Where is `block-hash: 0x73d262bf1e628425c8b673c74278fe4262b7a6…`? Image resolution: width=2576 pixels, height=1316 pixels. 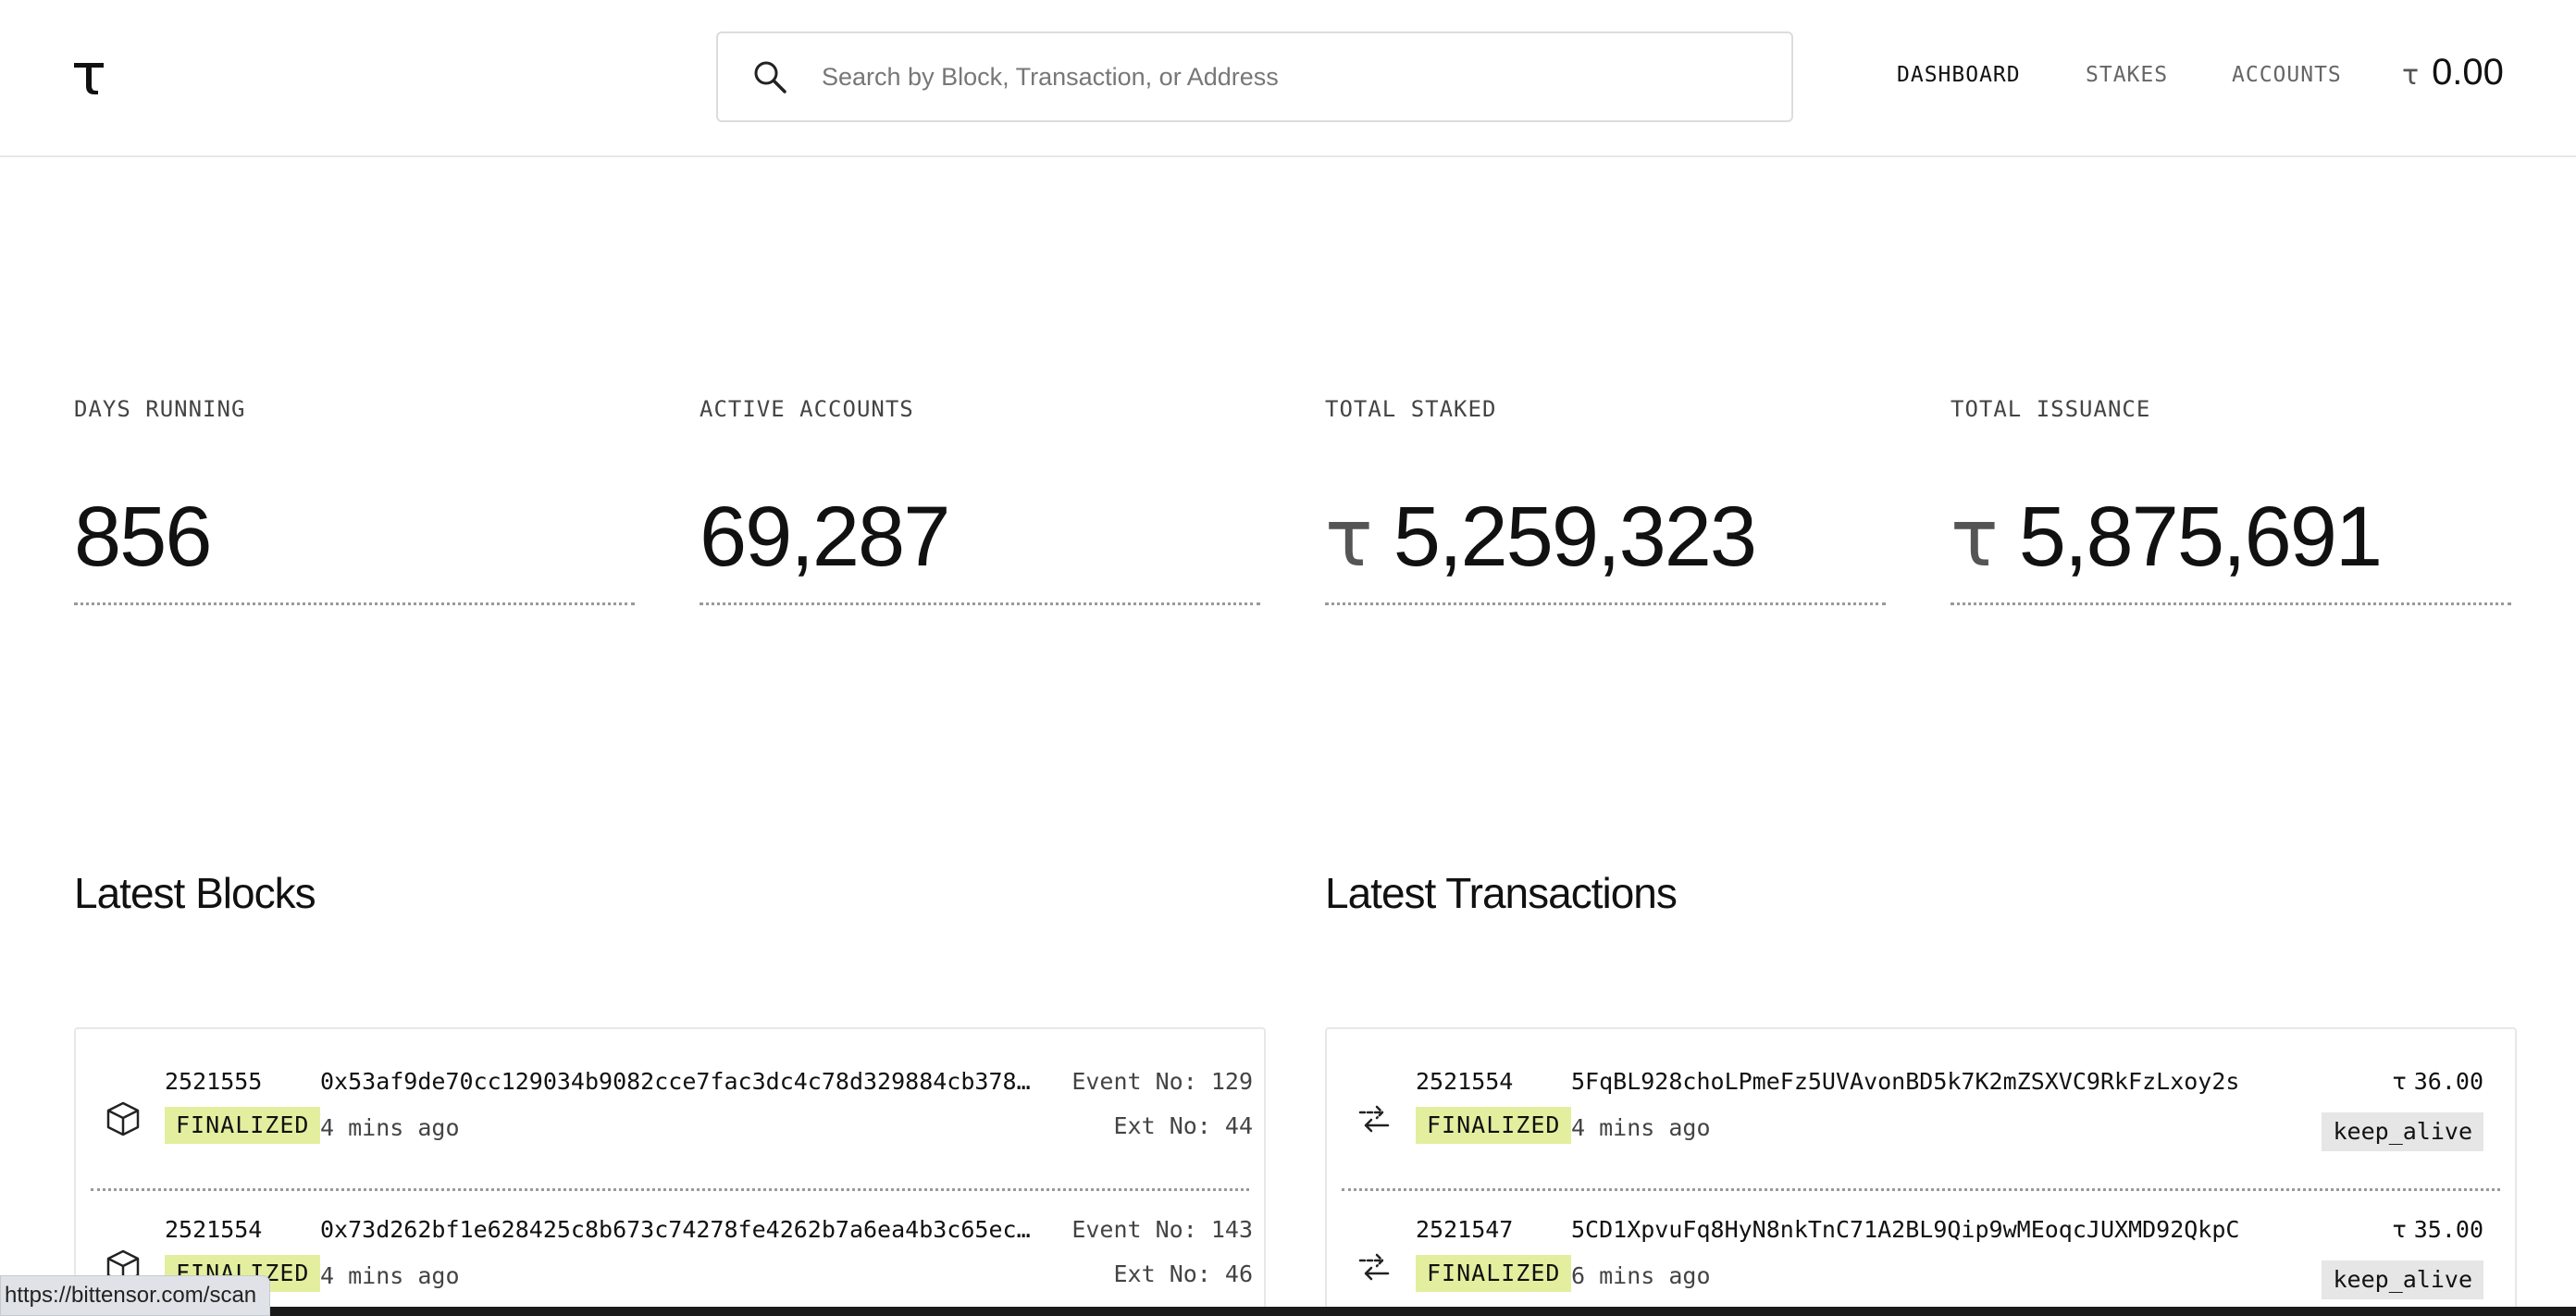
block-hash: 0x73d262bf1e628425c8b673c74278fe4262b7a6… is located at coordinates (690, 1229).